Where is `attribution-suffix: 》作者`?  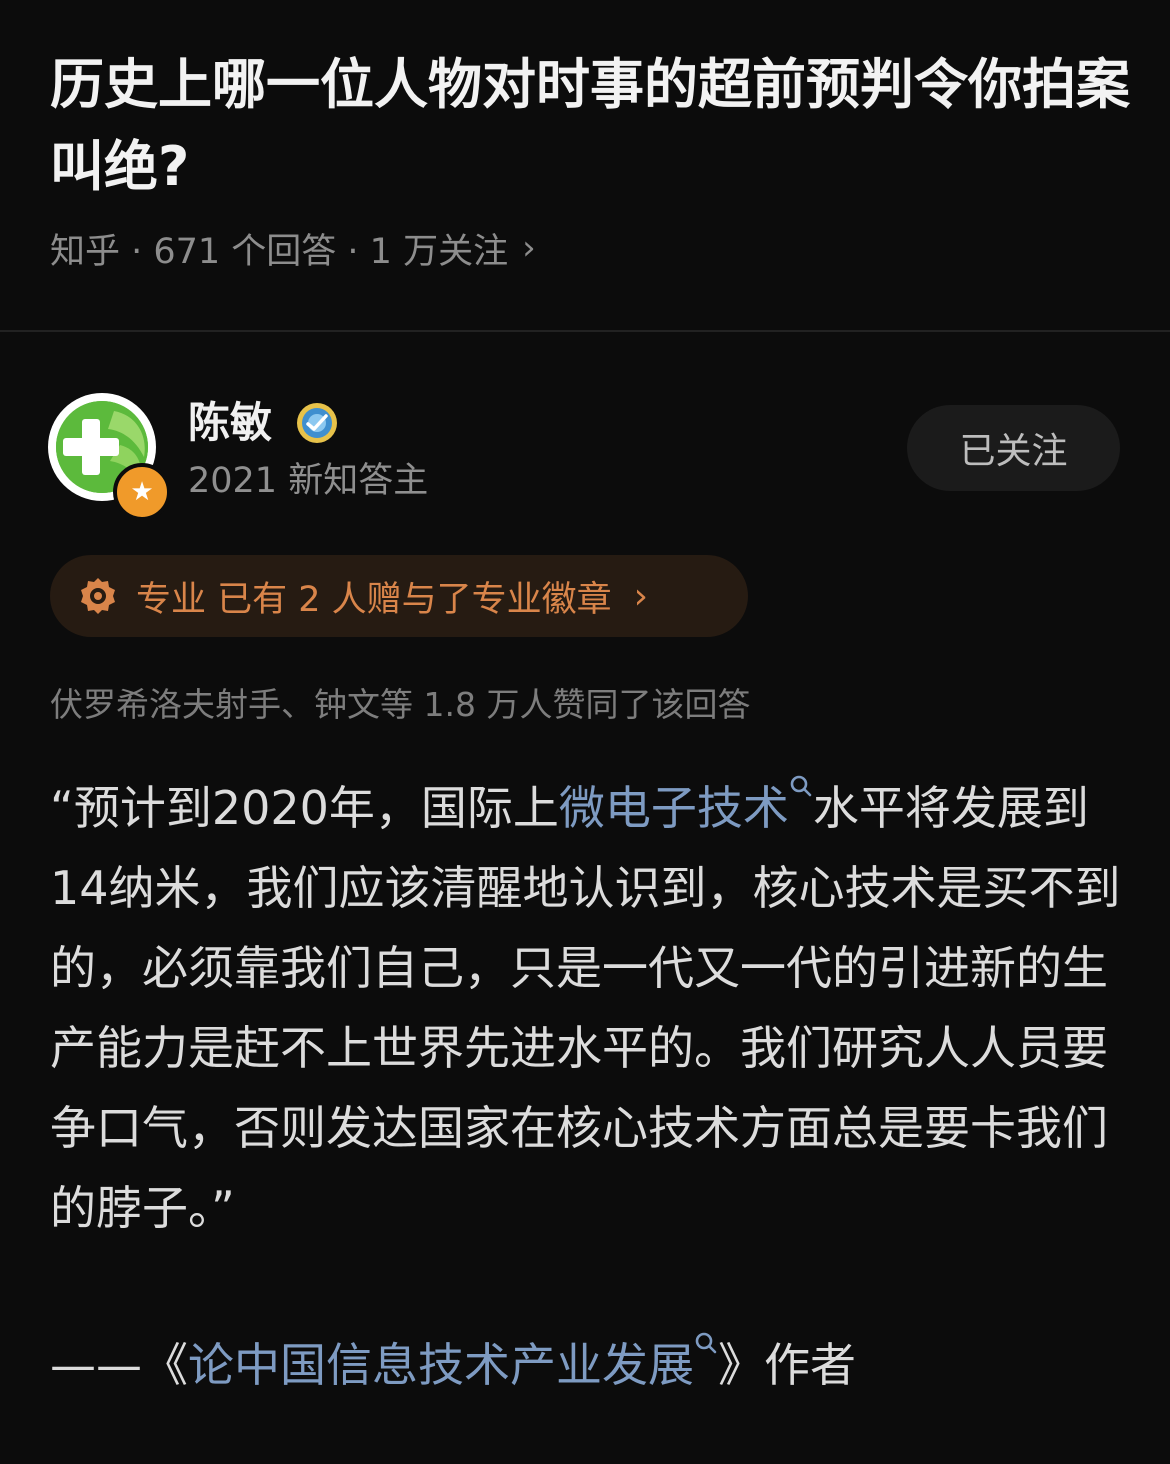 attribution-suffix: 》作者 is located at coordinates (787, 1365).